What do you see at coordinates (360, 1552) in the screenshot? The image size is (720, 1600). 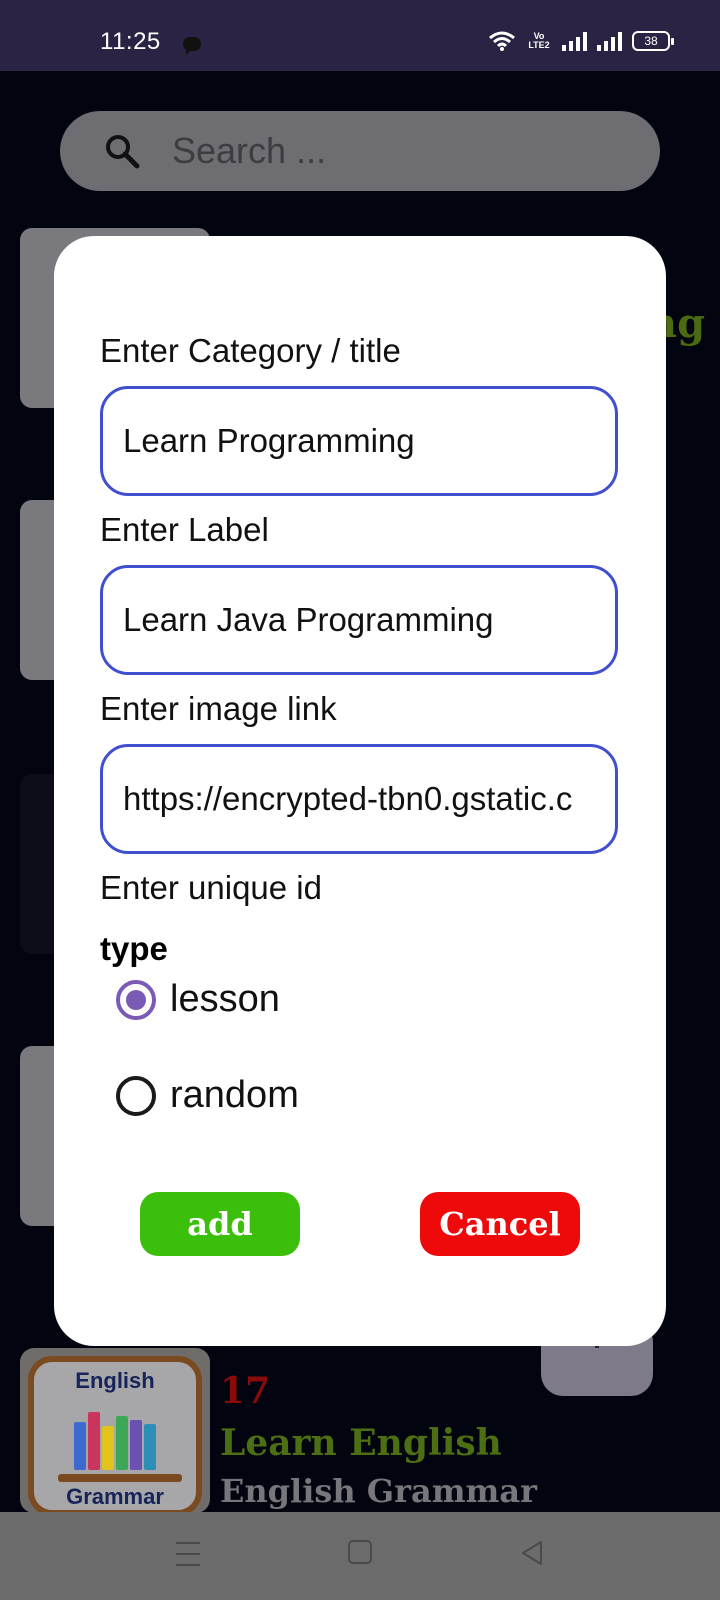 I see `home-icon` at bounding box center [360, 1552].